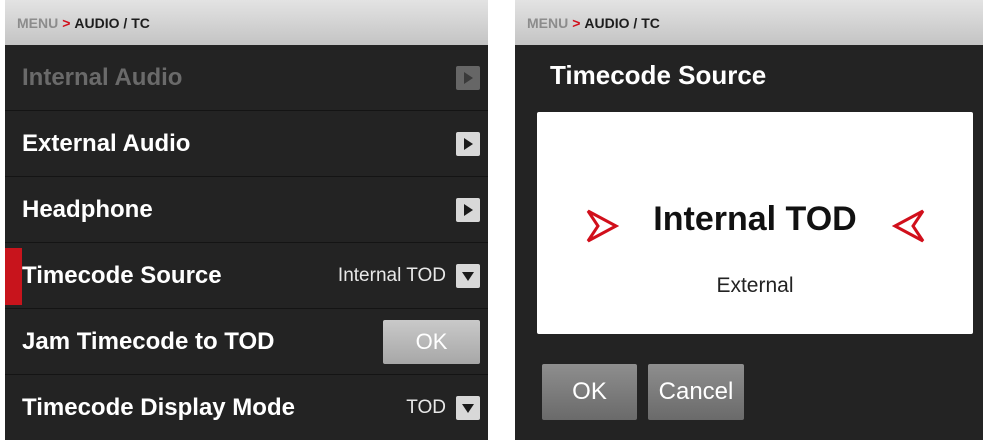  I want to click on menu-row-label: External Audio, so click(106, 143).